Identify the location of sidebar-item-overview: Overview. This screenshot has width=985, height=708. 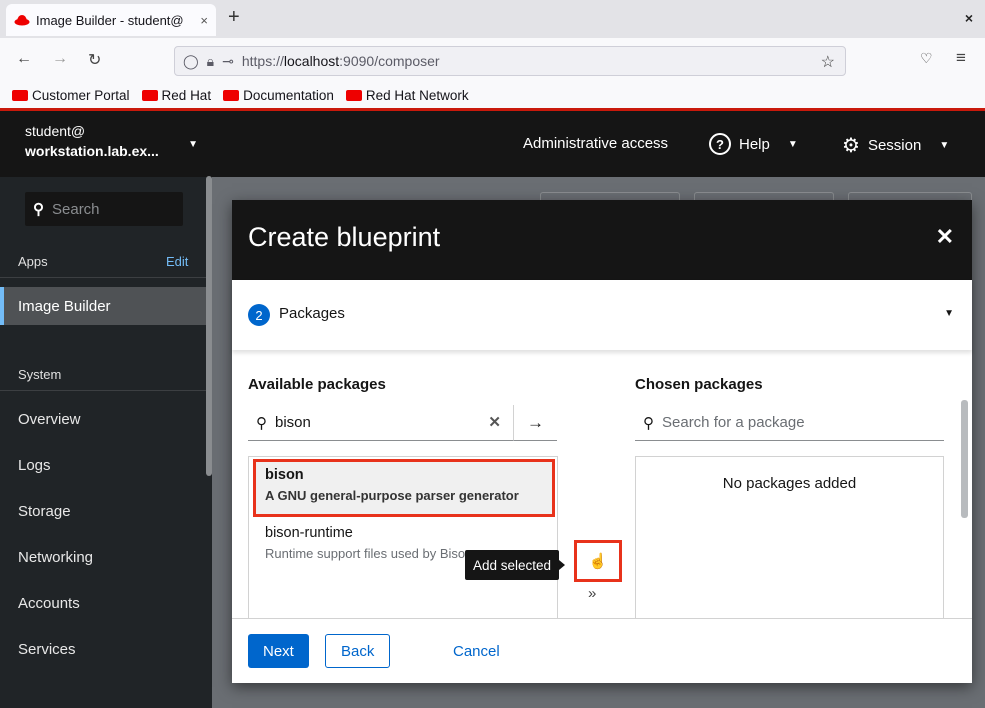
(103, 419).